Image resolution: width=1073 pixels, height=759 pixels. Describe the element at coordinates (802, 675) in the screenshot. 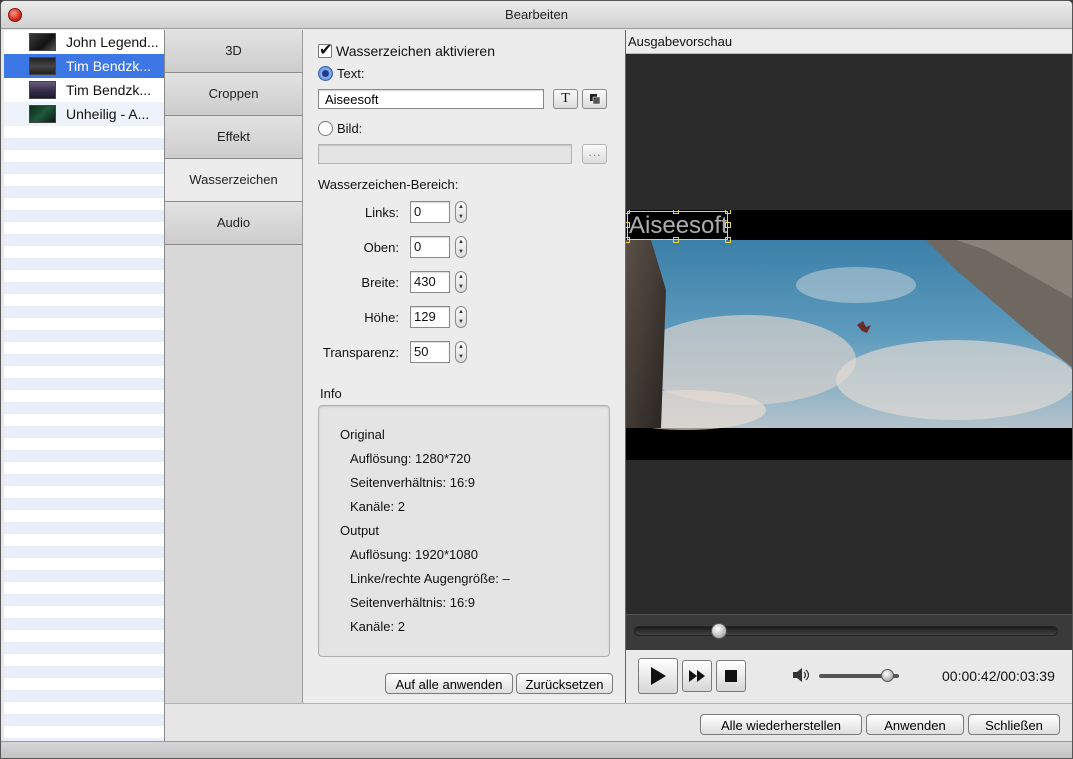

I see `speaker-icon` at that location.